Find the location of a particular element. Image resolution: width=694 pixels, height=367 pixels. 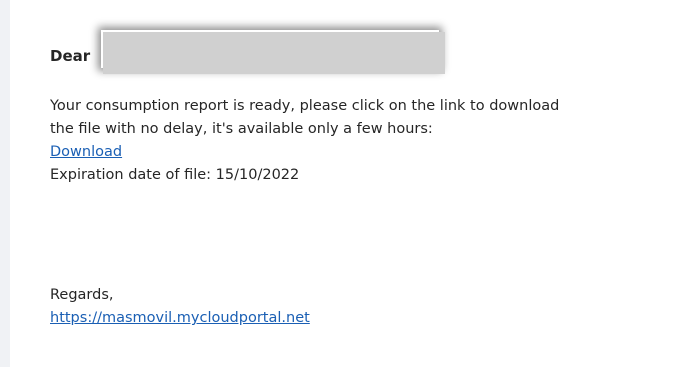

download-link: Download is located at coordinates (86, 152).